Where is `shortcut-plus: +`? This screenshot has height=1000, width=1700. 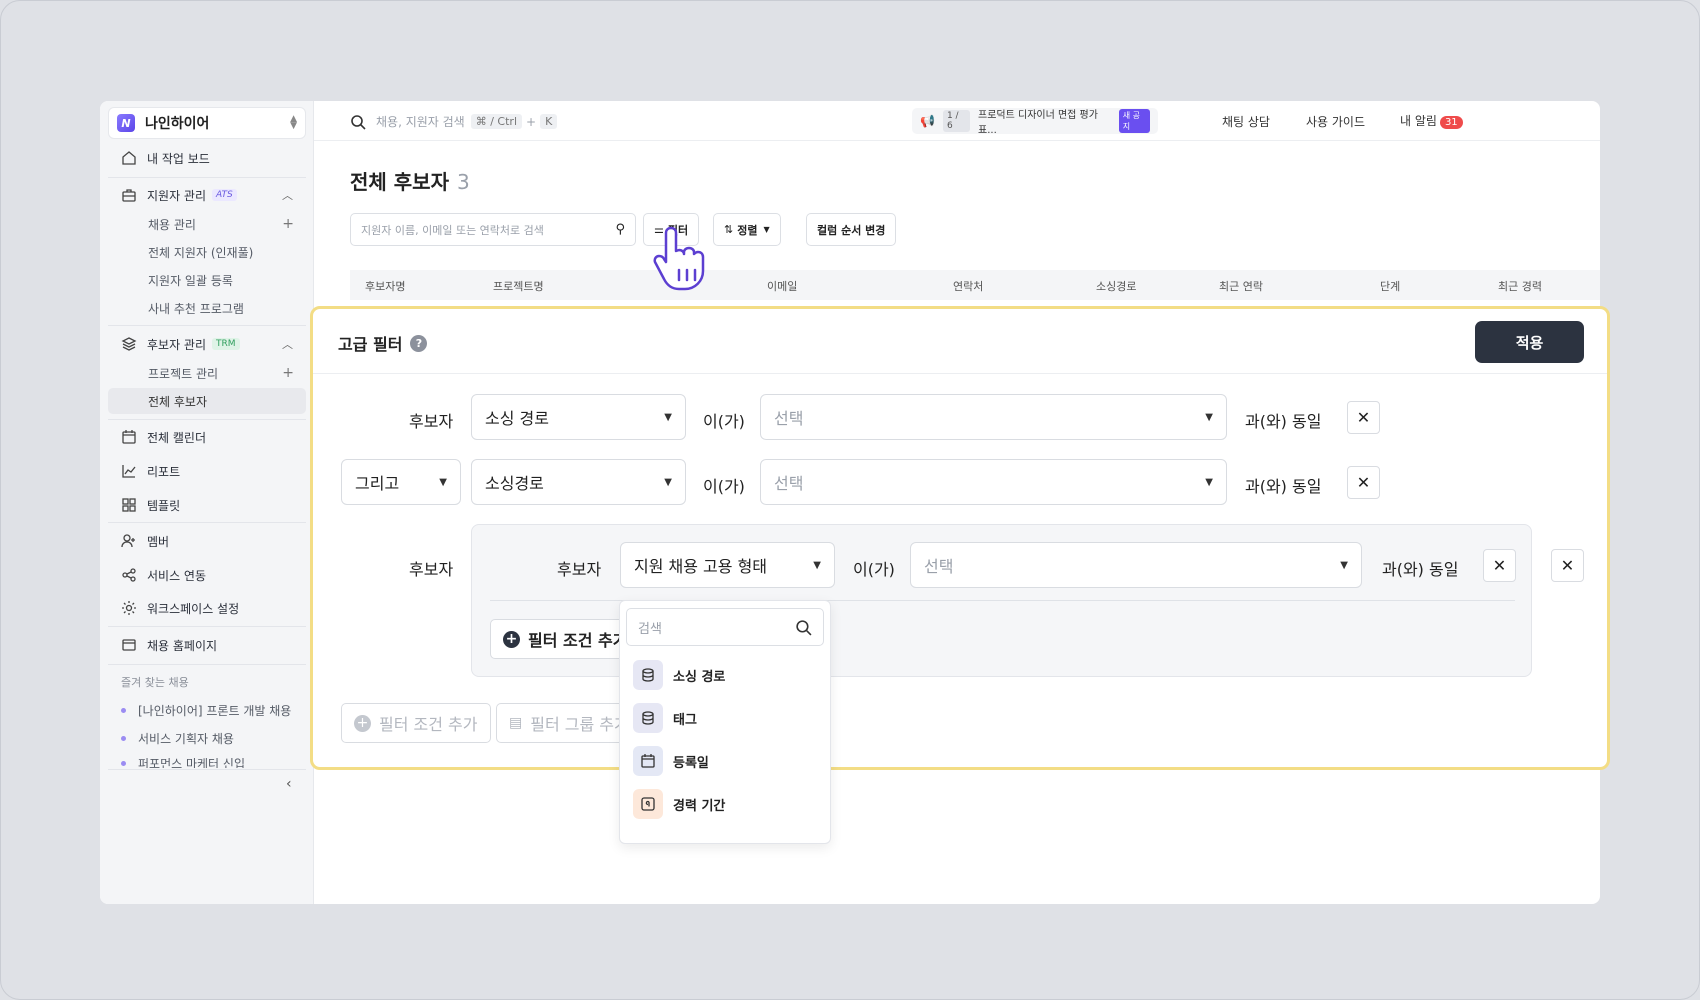
shortcut-plus: + is located at coordinates (531, 121).